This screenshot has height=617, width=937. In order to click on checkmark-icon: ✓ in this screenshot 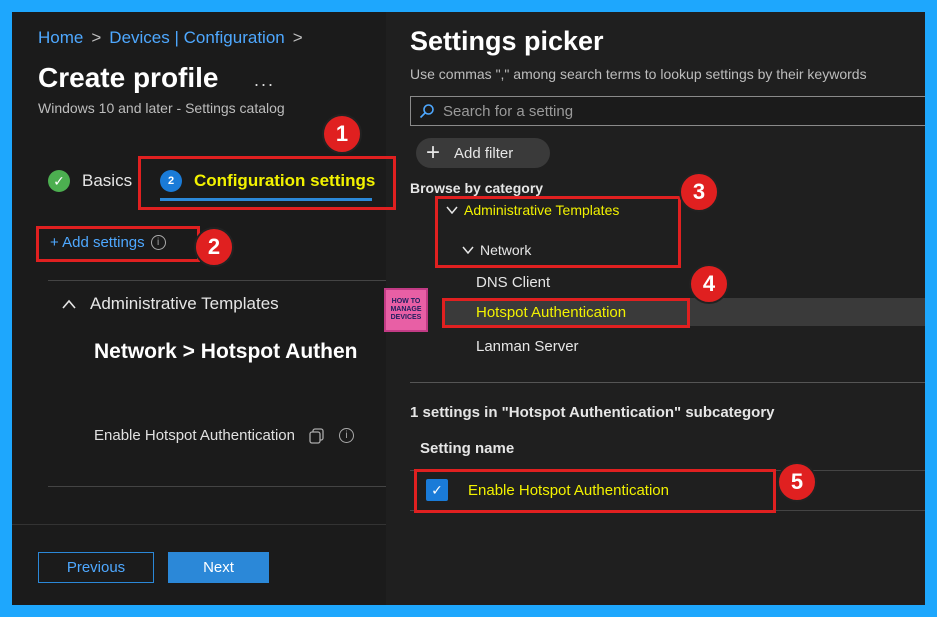, I will do `click(59, 181)`.